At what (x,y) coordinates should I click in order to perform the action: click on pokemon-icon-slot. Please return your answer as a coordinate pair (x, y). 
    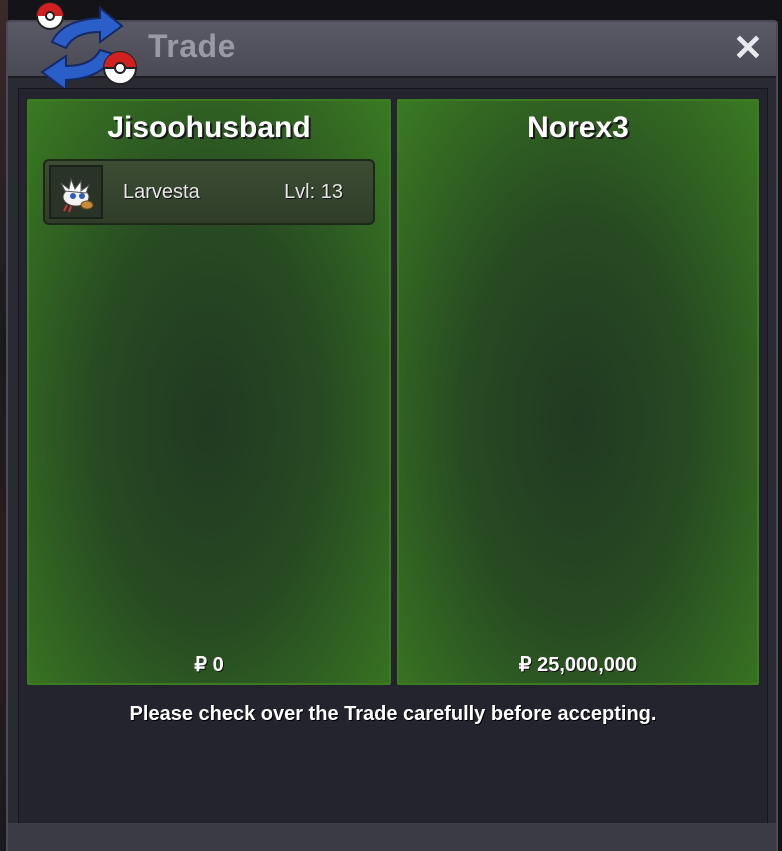
    Looking at the image, I should click on (76, 192).